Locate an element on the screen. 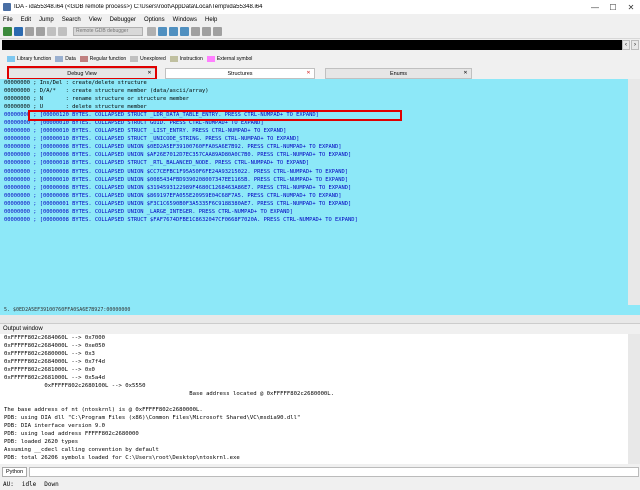  step-over-icon is located at coordinates (173, 31).